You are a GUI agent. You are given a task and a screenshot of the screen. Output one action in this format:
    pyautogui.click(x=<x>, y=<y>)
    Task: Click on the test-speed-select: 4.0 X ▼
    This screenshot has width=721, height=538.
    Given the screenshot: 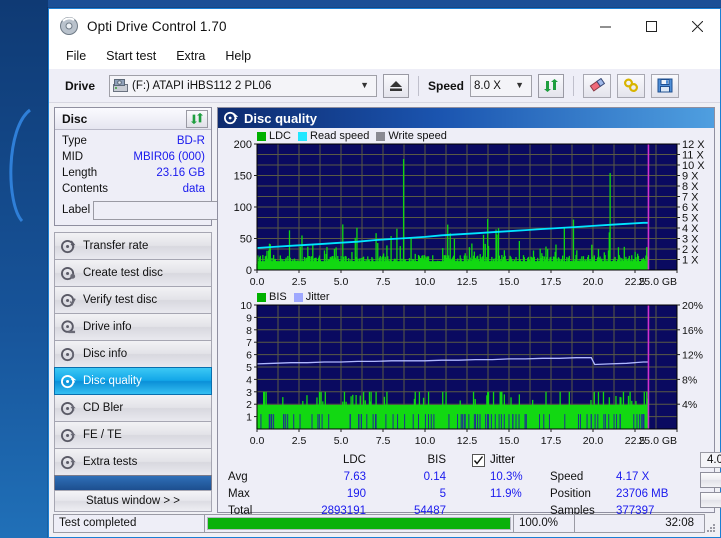 What is the action you would take?
    pyautogui.click(x=710, y=460)
    